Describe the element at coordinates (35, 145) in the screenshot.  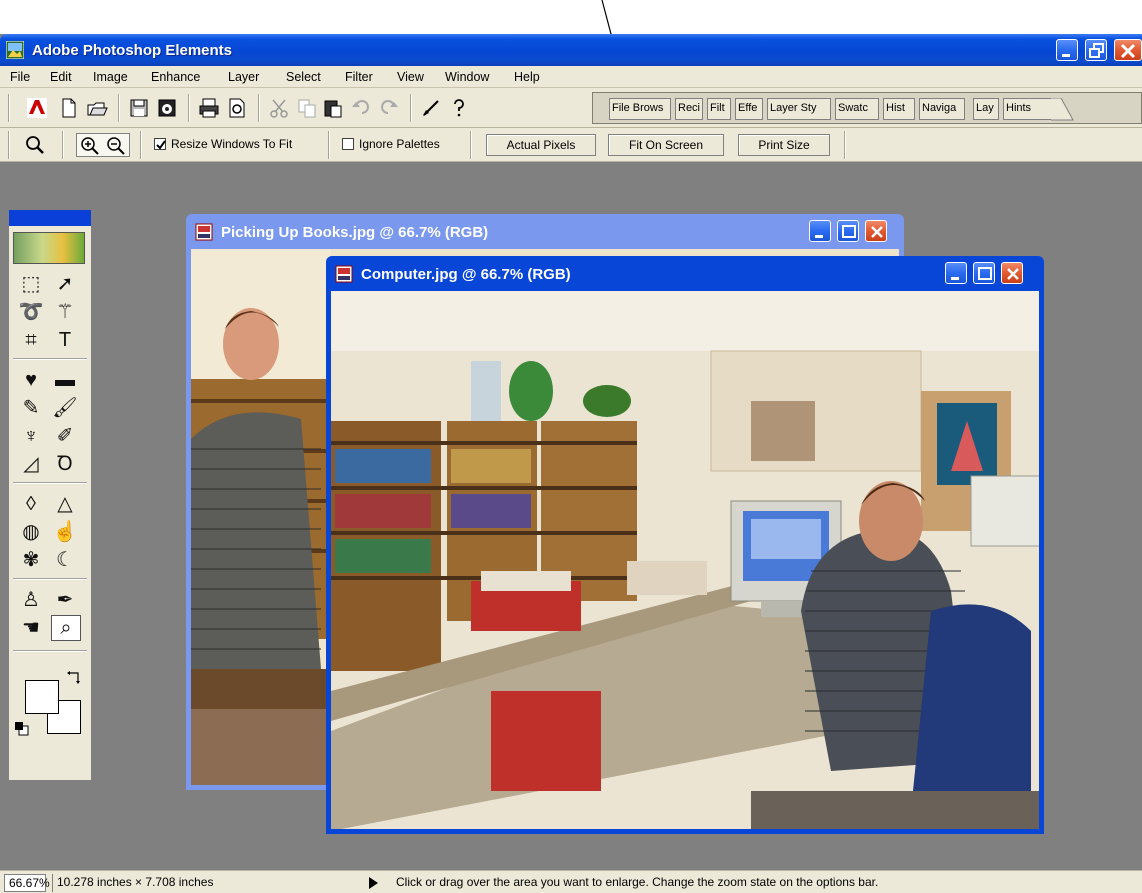
I see `zoom-tool-icon` at that location.